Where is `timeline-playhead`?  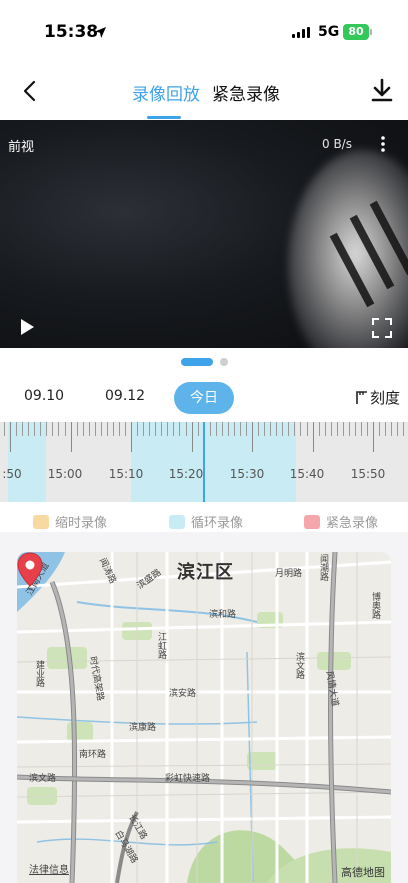 timeline-playhead is located at coordinates (204, 462).